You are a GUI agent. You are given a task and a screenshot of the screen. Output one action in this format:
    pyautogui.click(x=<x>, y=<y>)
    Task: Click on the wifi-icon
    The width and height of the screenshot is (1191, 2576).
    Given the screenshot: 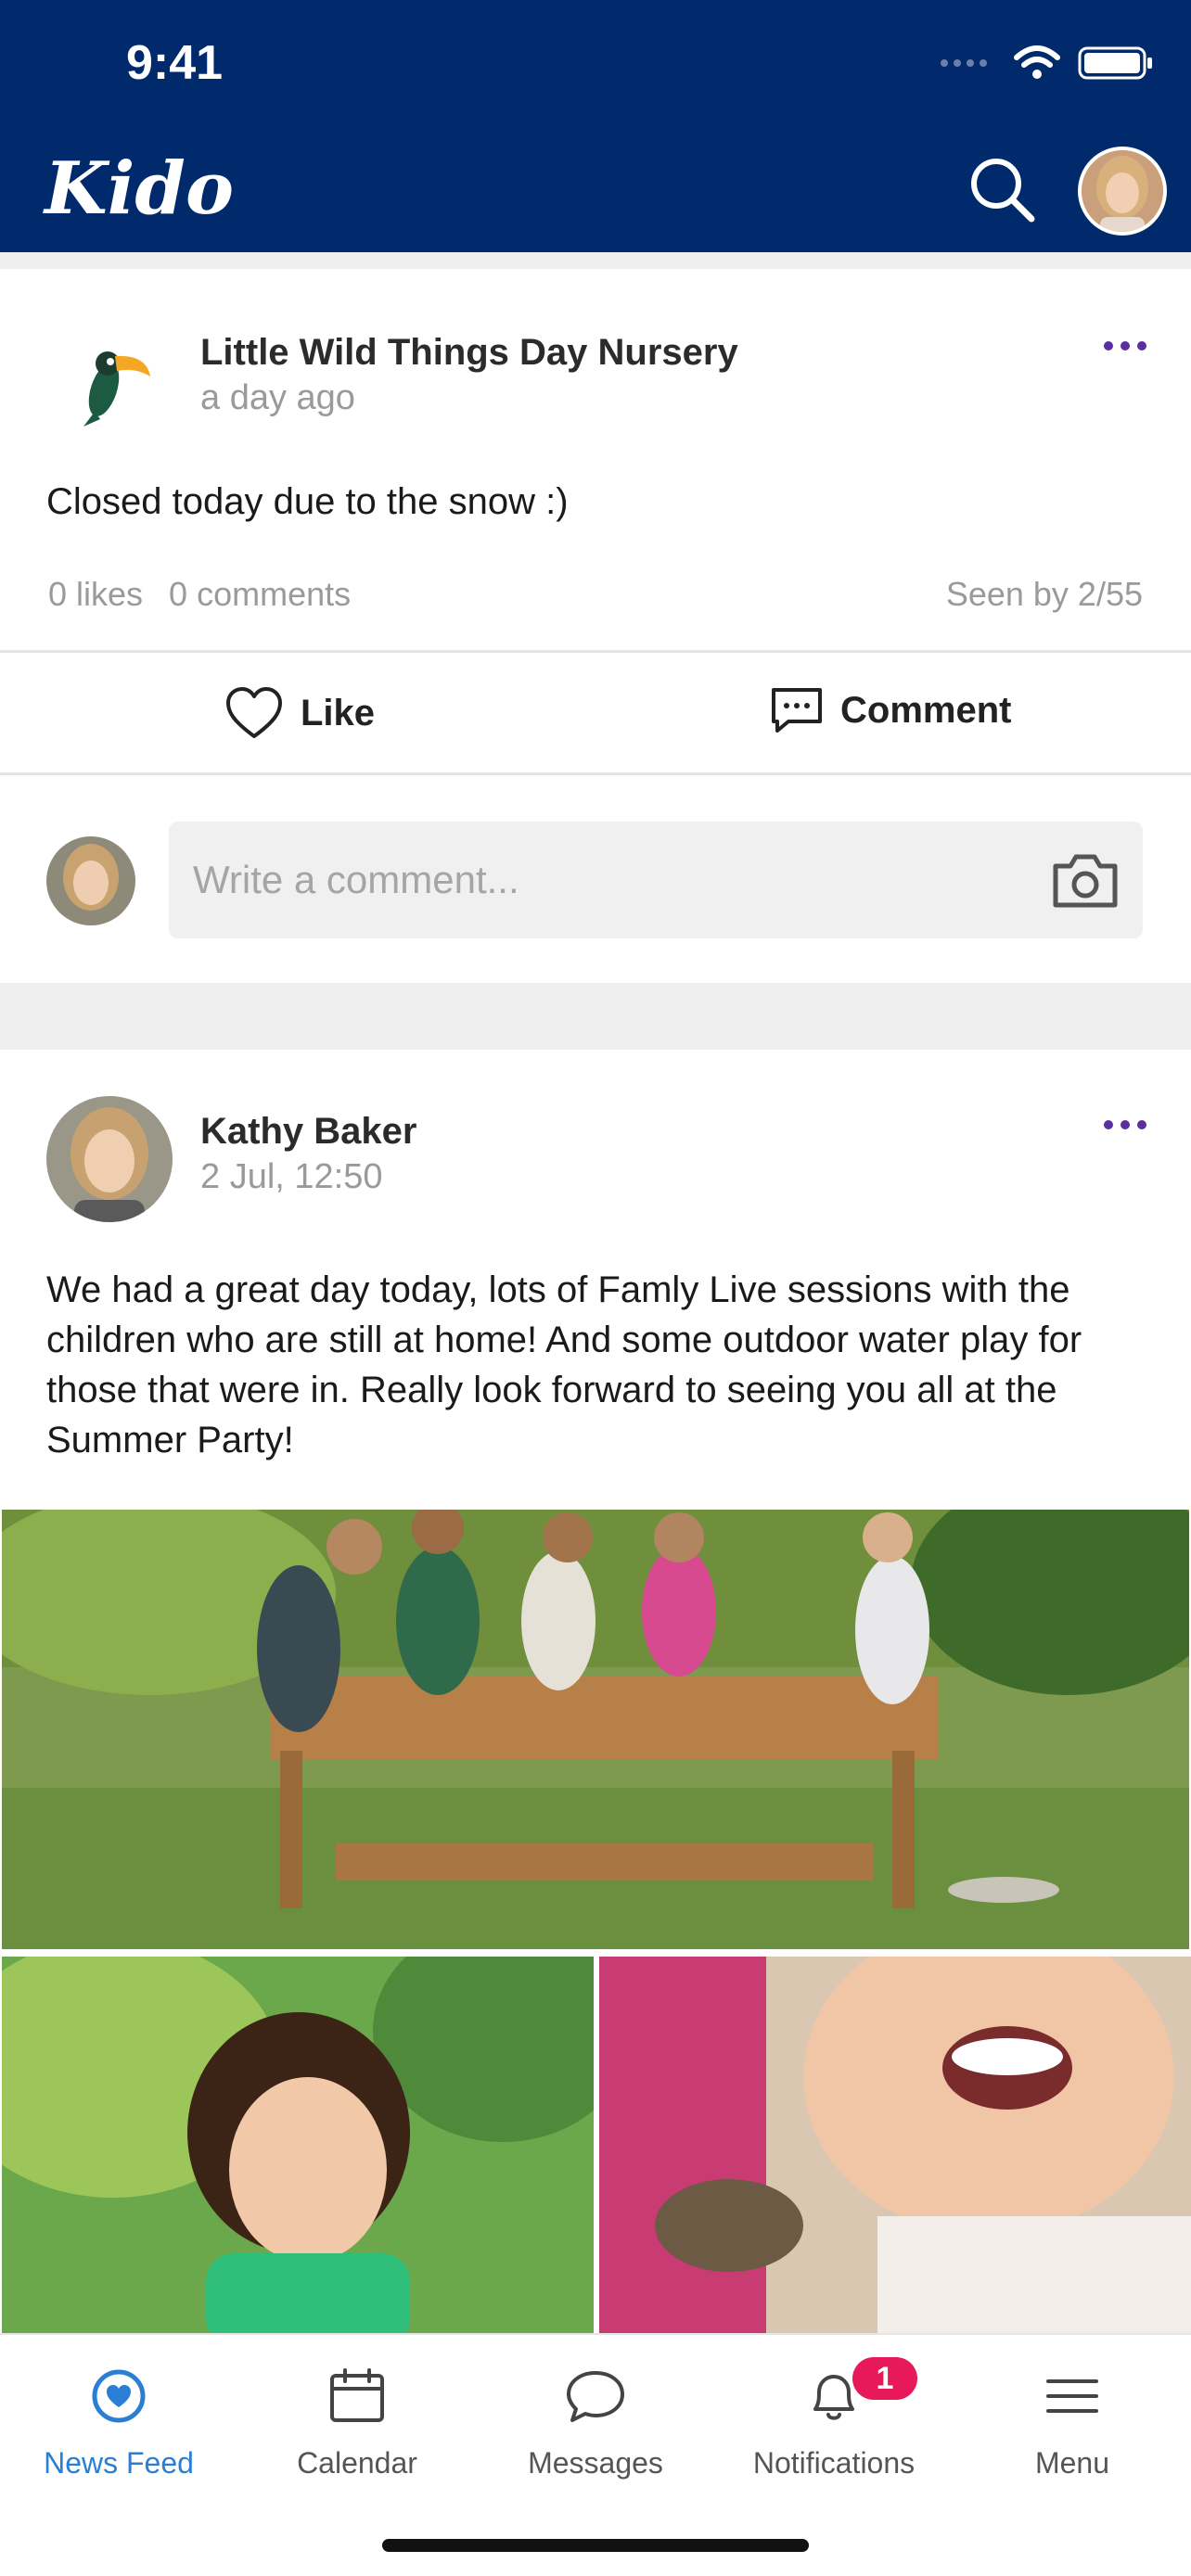 What is the action you would take?
    pyautogui.click(x=1037, y=62)
    